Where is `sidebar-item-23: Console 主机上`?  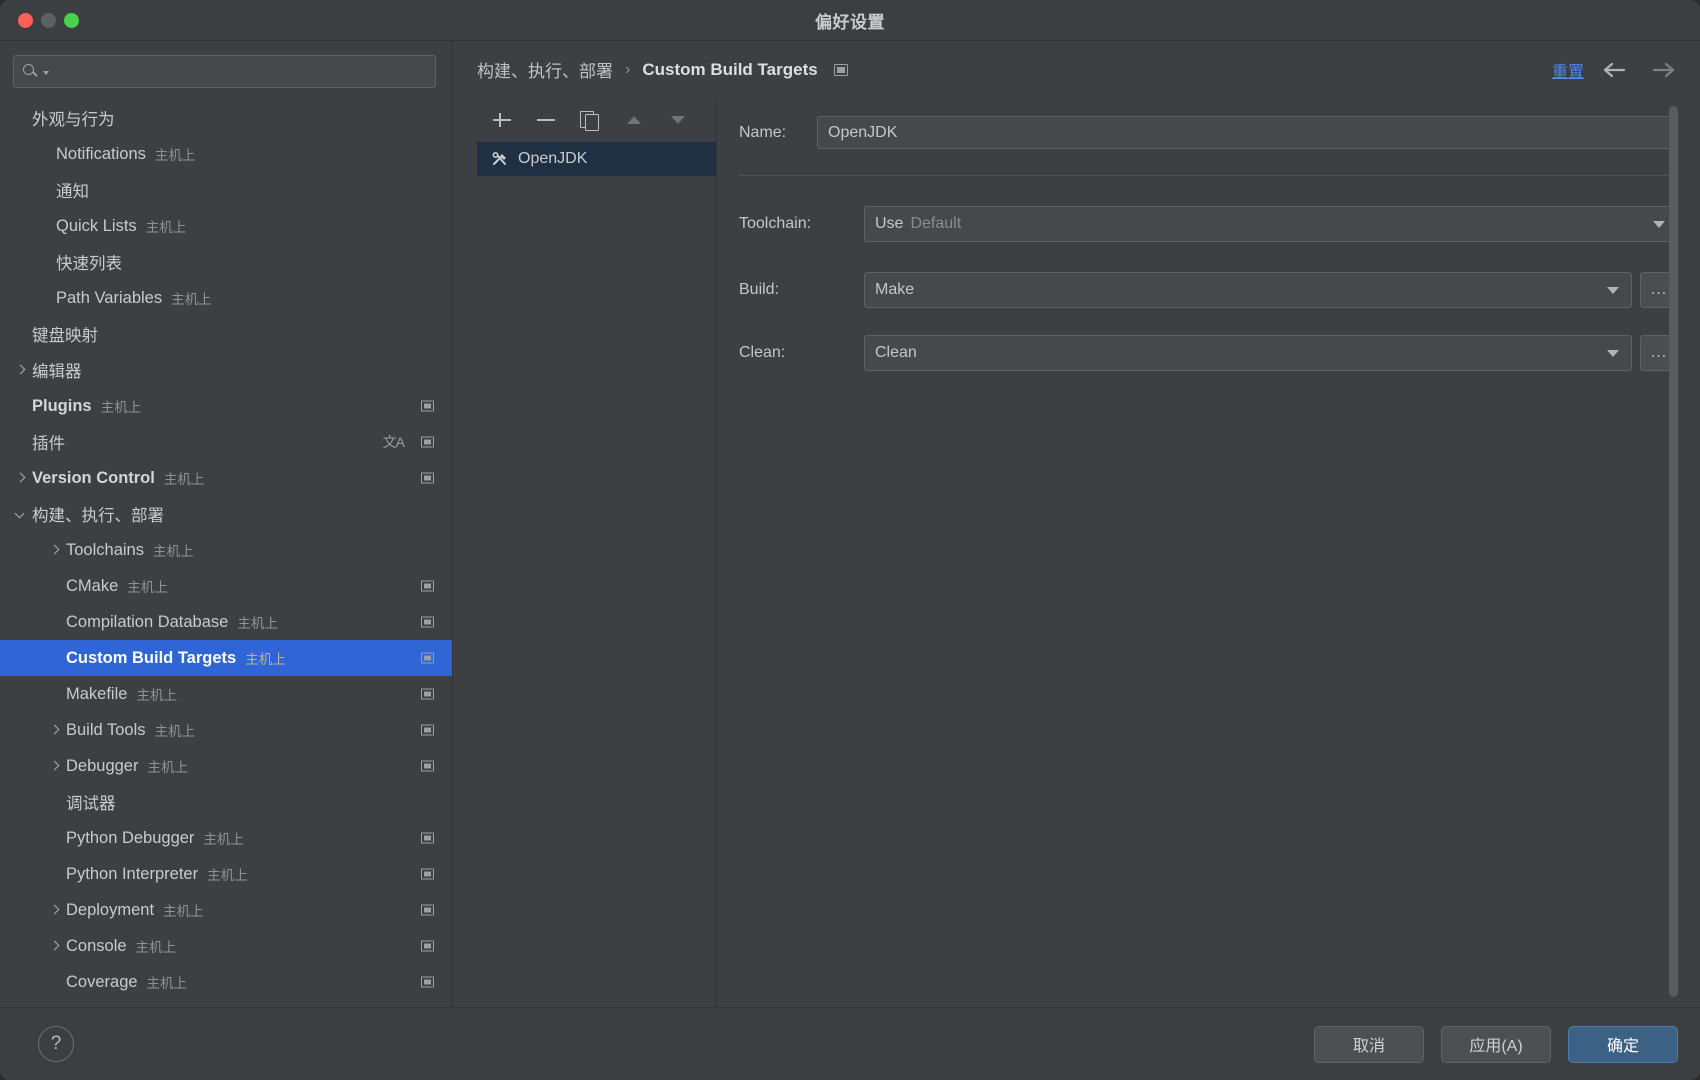 sidebar-item-23: Console 主机上 is located at coordinates (226, 946).